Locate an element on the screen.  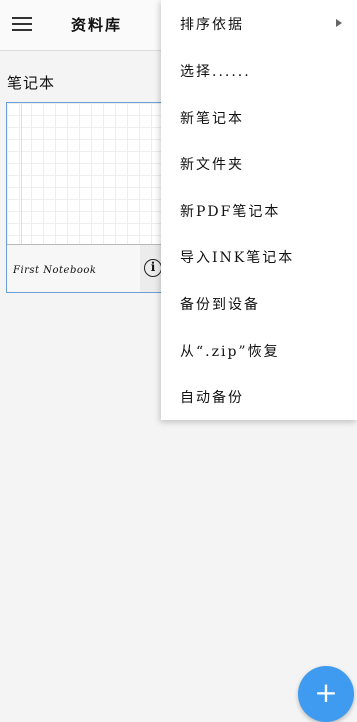
chevron-right-icon is located at coordinates (339, 23).